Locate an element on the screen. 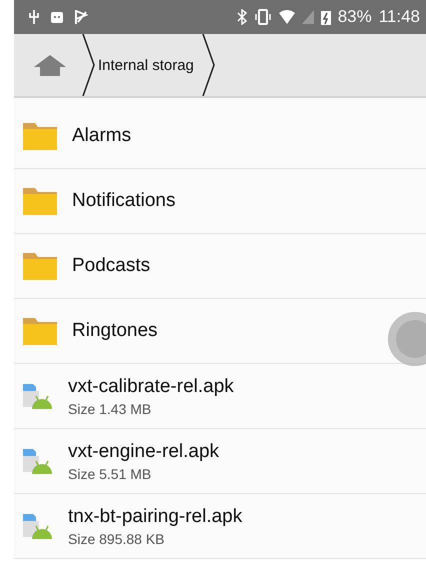  file-name: Notifications is located at coordinates (124, 201).